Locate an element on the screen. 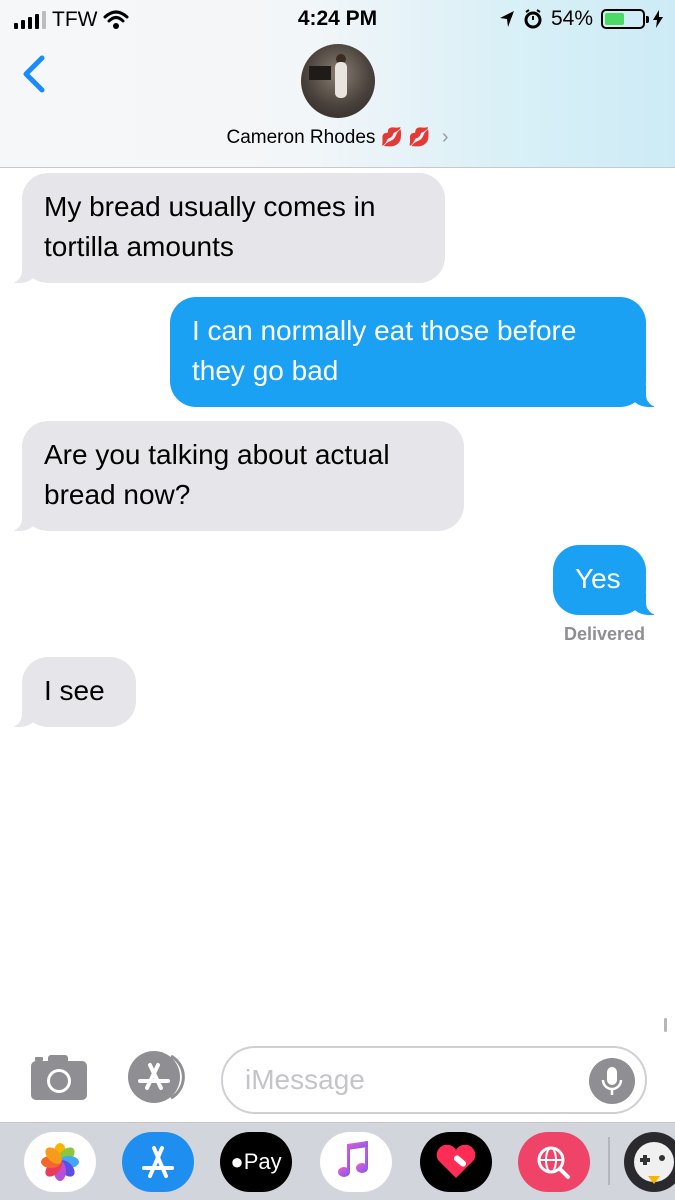 The image size is (675, 1200). app-drawer: ●Pay is located at coordinates (337, 1161).